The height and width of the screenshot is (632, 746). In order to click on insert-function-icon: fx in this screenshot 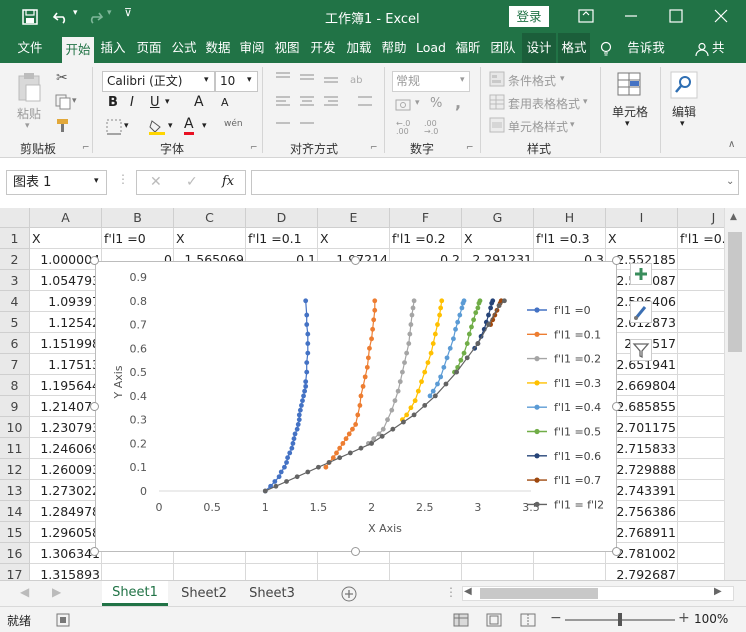, I will do `click(228, 181)`.